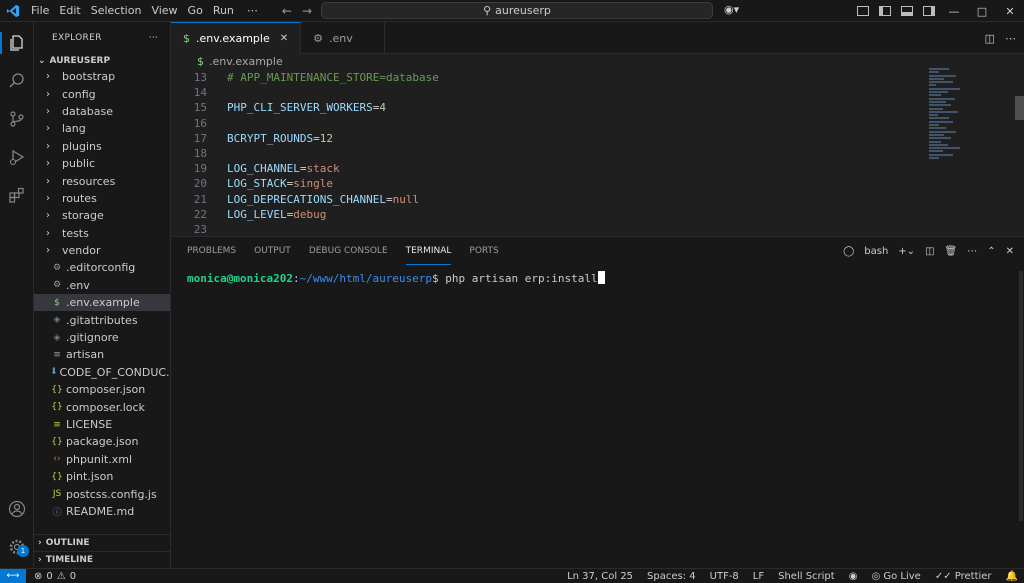 This screenshot has height=583, width=1024. I want to click on file-item: {} composer.lock, so click(102, 406).